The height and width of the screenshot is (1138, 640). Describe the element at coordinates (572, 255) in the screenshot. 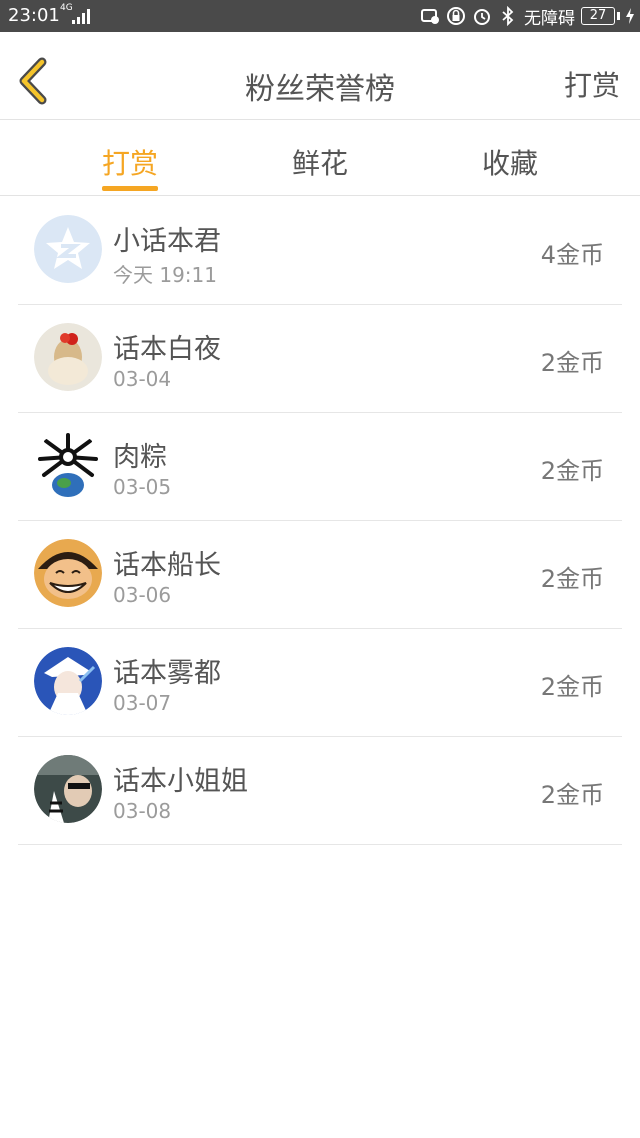

I see `tip-amount: 4金币` at that location.